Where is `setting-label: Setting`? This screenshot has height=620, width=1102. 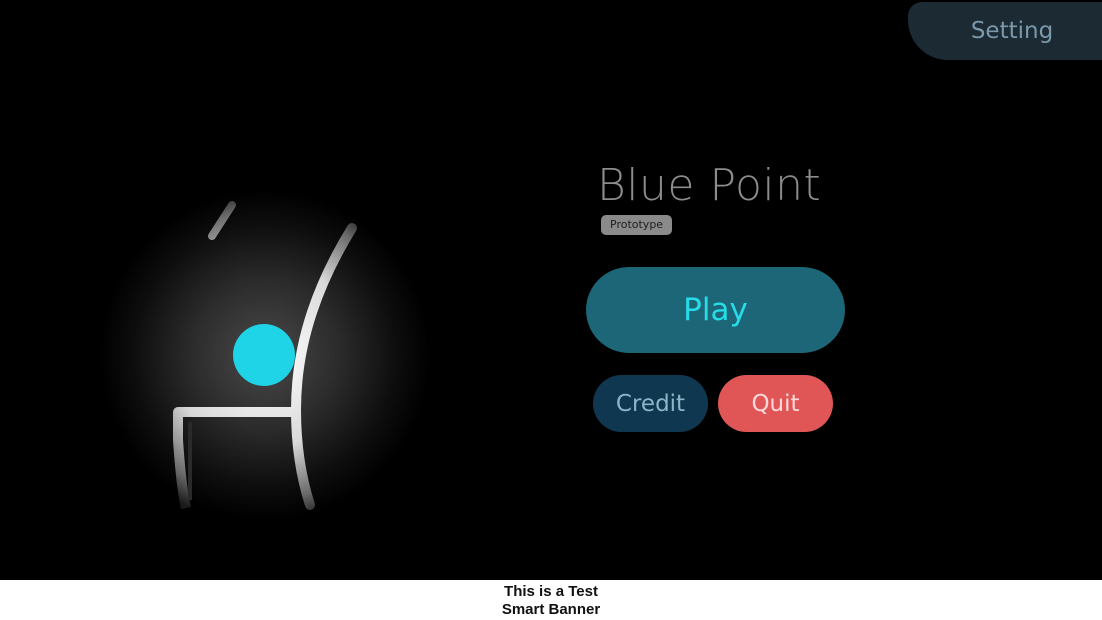 setting-label: Setting is located at coordinates (1012, 31).